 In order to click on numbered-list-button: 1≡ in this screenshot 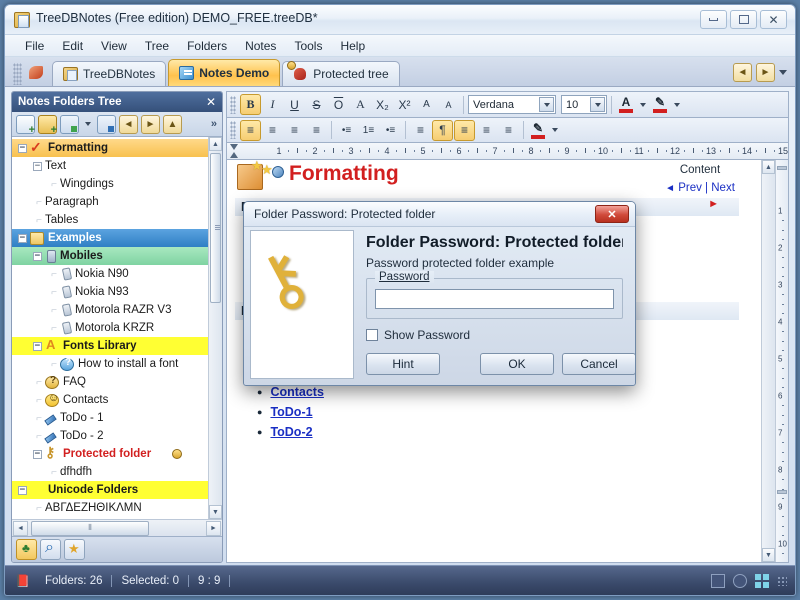, I will do `click(368, 130)`.